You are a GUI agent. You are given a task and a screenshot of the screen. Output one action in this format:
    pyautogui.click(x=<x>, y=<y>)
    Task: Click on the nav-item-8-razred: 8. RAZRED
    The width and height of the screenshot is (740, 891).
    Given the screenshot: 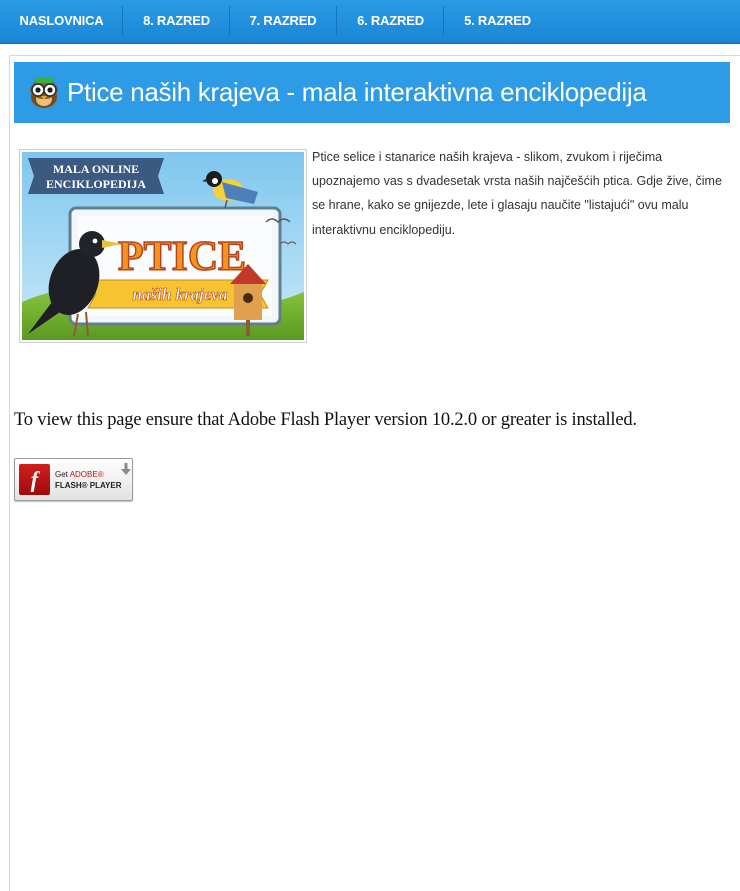 What is the action you would take?
    pyautogui.click(x=176, y=21)
    